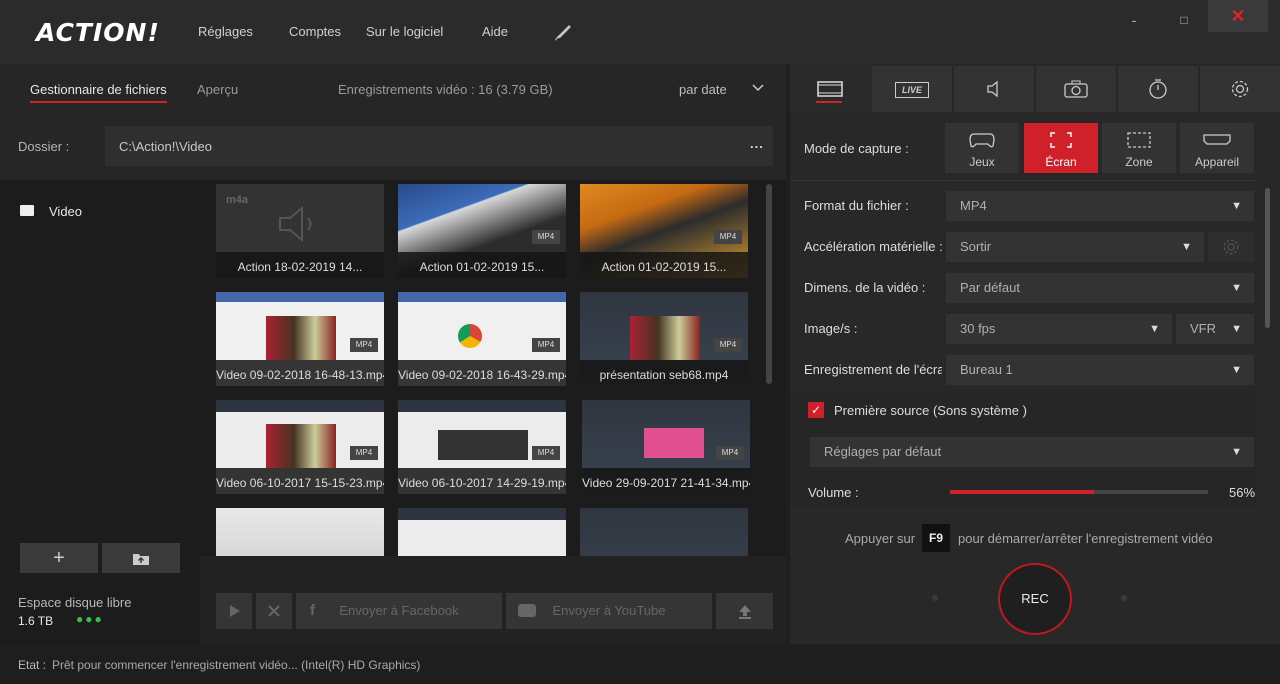  What do you see at coordinates (1059, 329) in the screenshot?
I see `fps-select: 30 fps ▼` at bounding box center [1059, 329].